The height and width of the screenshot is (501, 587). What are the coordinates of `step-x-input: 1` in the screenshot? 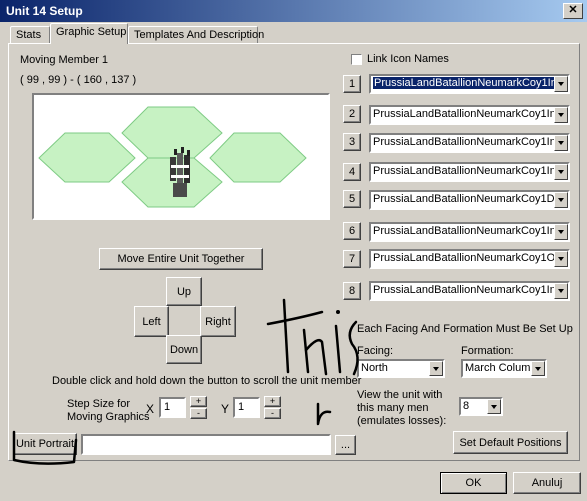 It's located at (172, 407).